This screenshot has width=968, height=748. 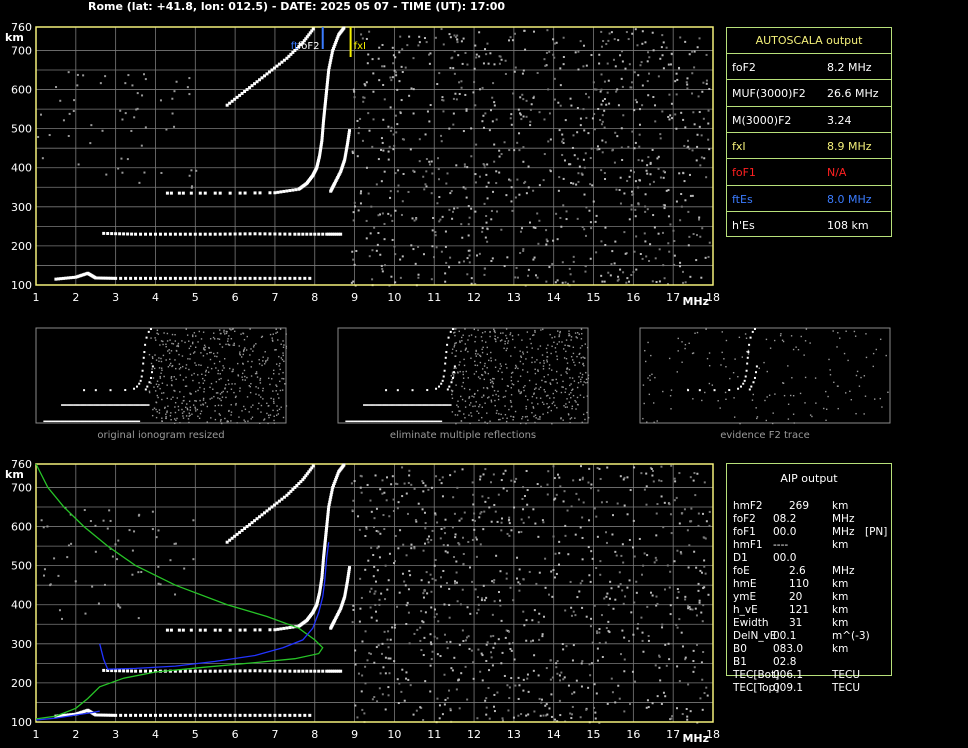 What do you see at coordinates (633, 297) in the screenshot?
I see `top-x-tick-label: 16` at bounding box center [633, 297].